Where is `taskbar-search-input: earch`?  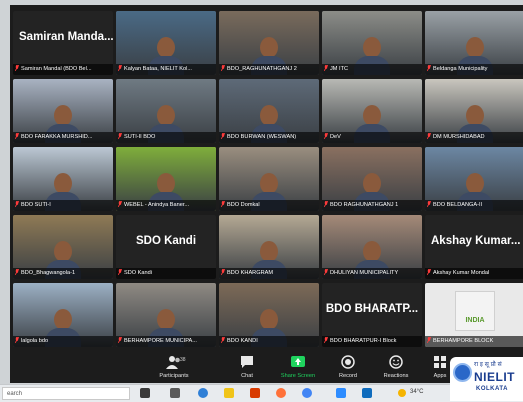
taskbar-search-input: earch is located at coordinates (66, 393).